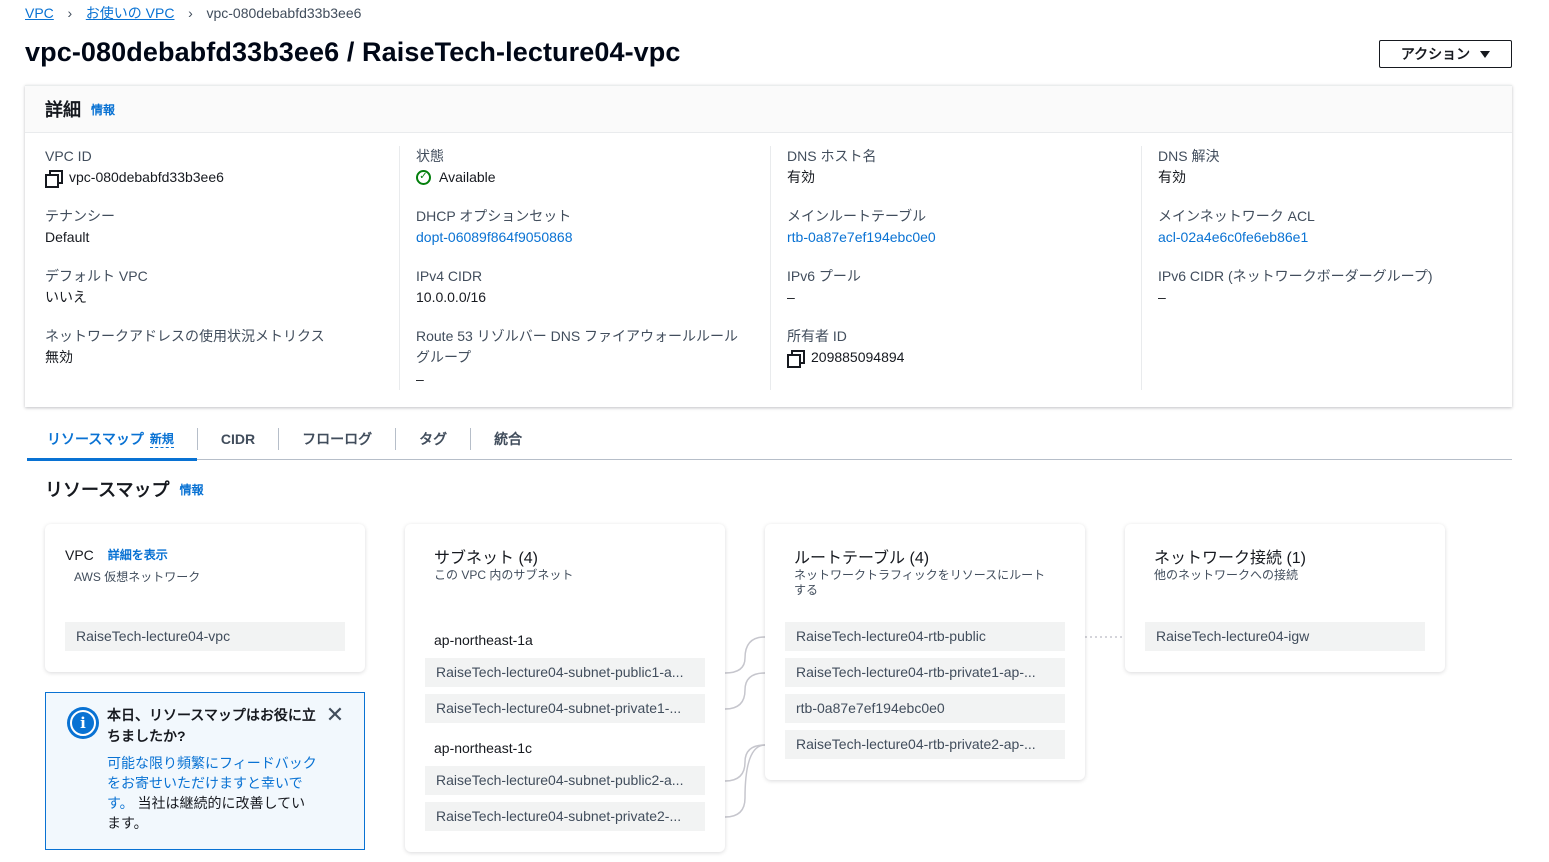 Image resolution: width=1549 pixels, height=862 pixels. What do you see at coordinates (483, 640) in the screenshot?
I see `az-label: ap-northeast-1a` at bounding box center [483, 640].